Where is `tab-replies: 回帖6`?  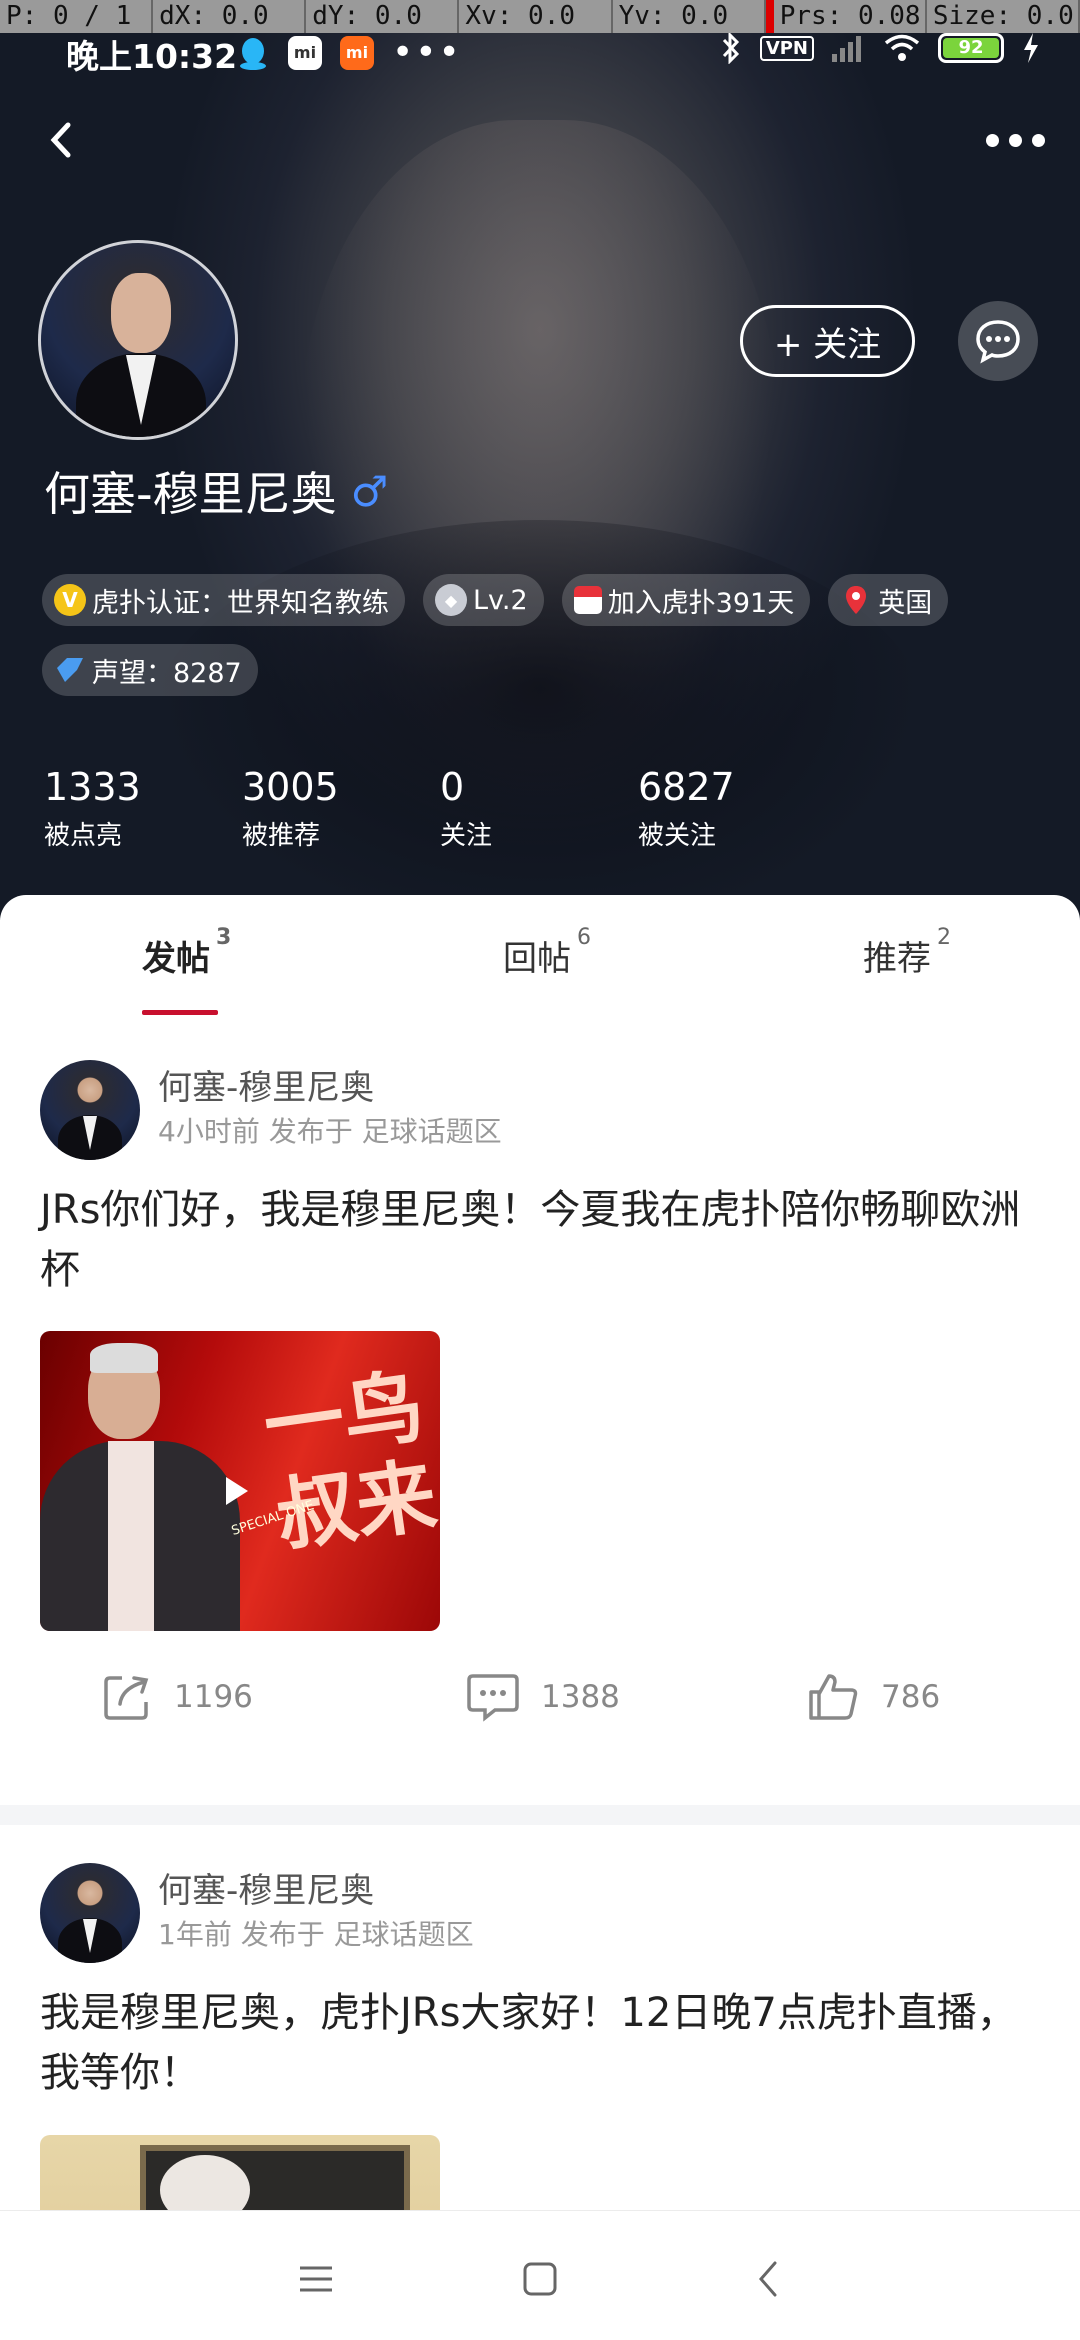 tab-replies: 回帖6 is located at coordinates (547, 952).